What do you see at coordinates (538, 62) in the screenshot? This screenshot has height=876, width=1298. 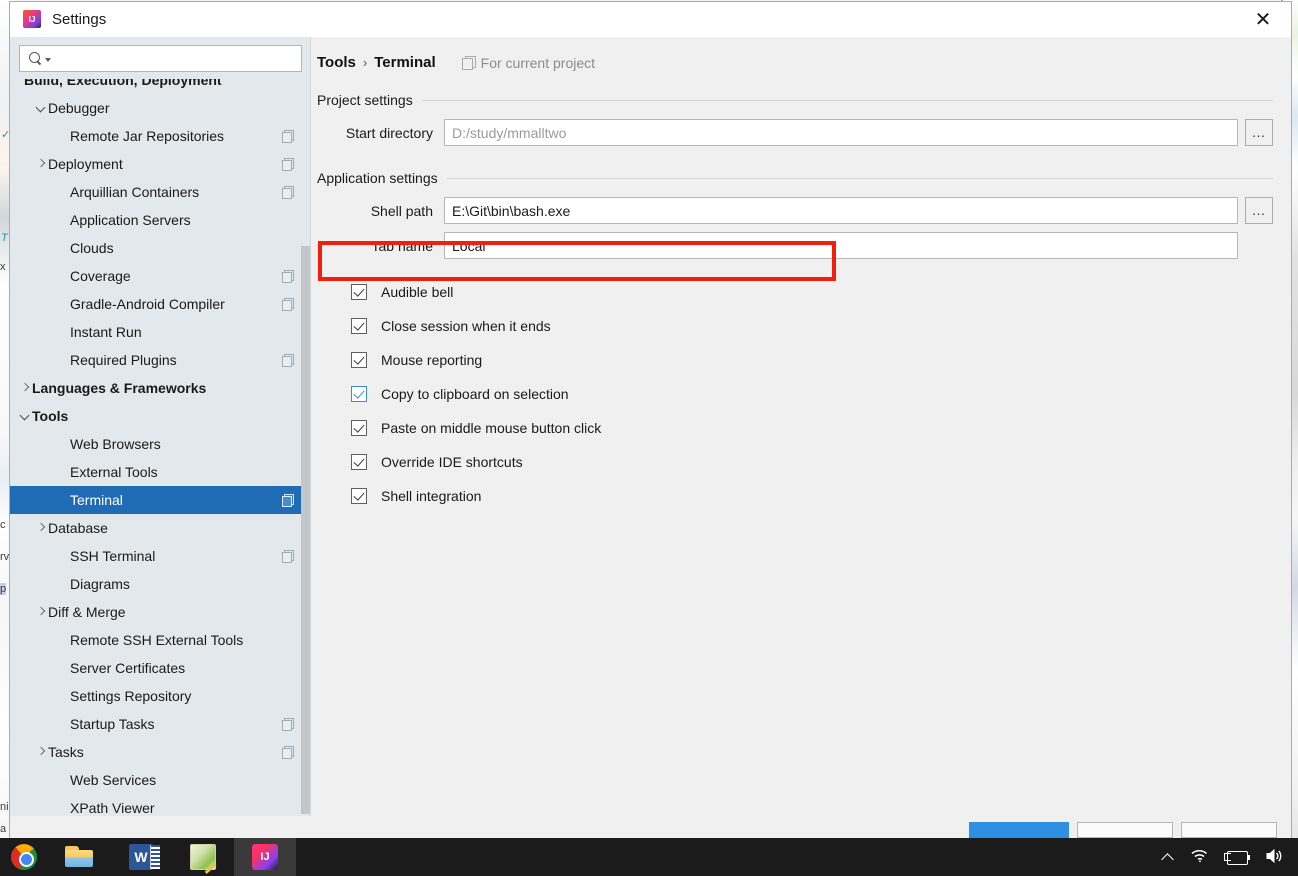 I see `project-scope-text: For current project` at bounding box center [538, 62].